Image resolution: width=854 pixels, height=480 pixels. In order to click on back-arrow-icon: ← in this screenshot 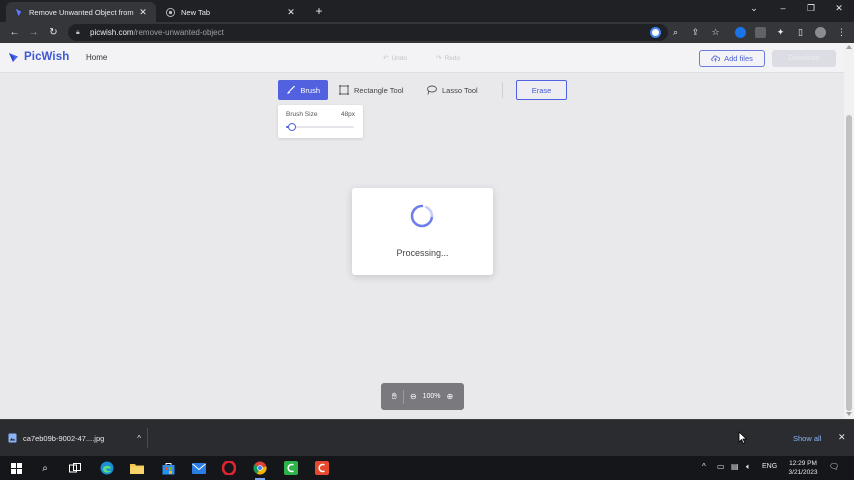, I will do `click(14, 32)`.